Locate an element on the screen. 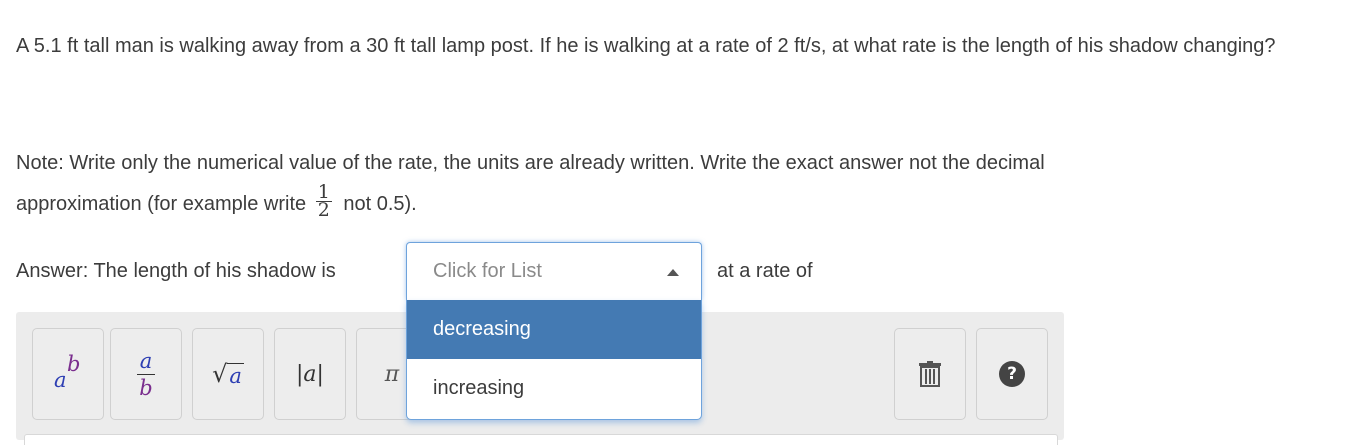  trash-icon is located at coordinates (930, 374).